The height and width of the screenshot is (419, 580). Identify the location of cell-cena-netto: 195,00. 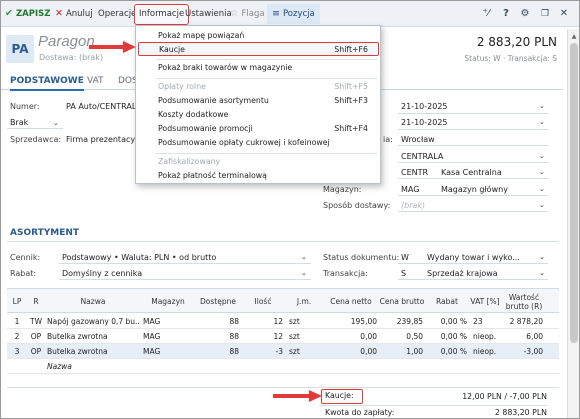
(350, 321).